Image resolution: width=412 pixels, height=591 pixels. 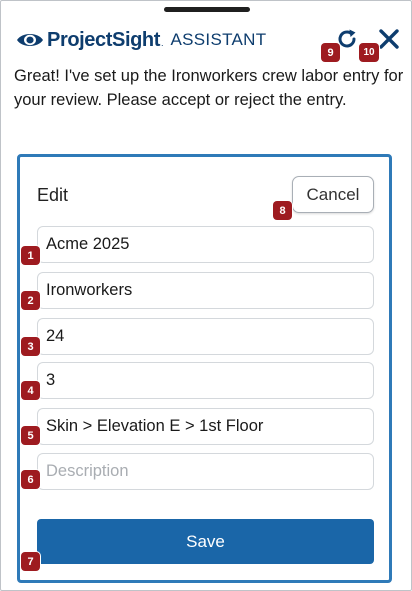 I want to click on crew-count-field, so click(x=205, y=380).